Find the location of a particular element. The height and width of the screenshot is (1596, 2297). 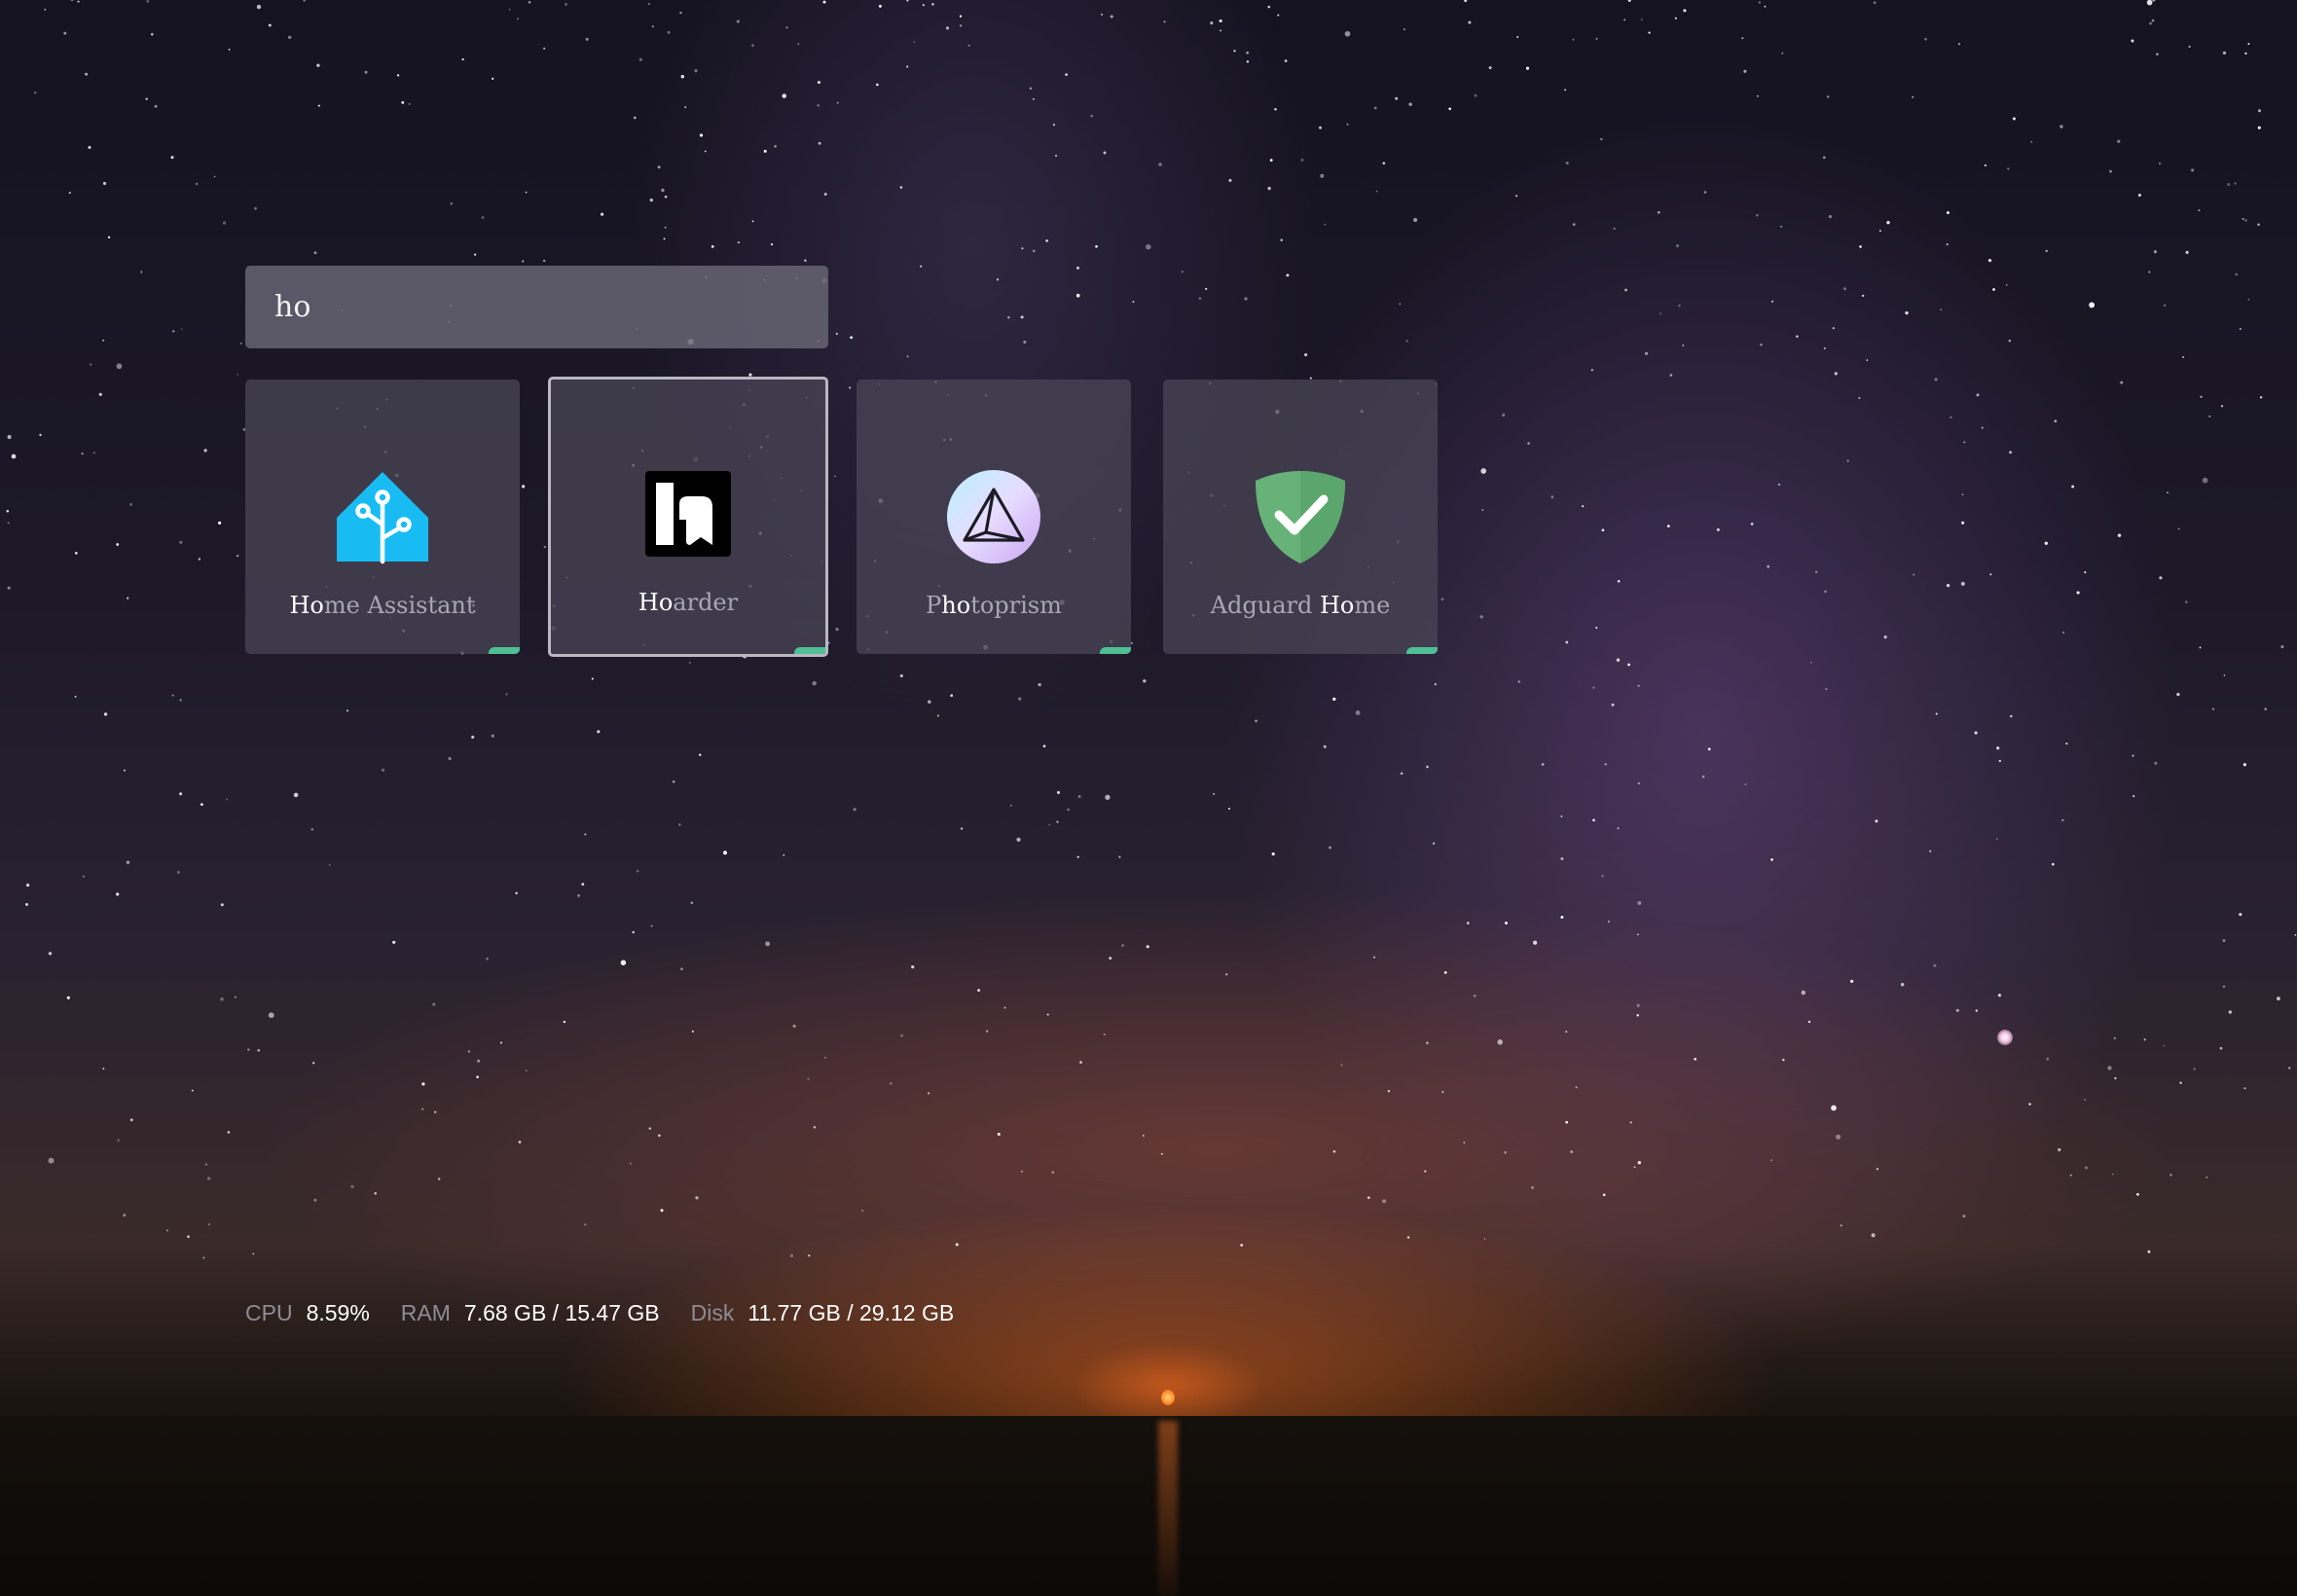

ram-value: 7.68 GB / 15.47 GB is located at coordinates (561, 1312).